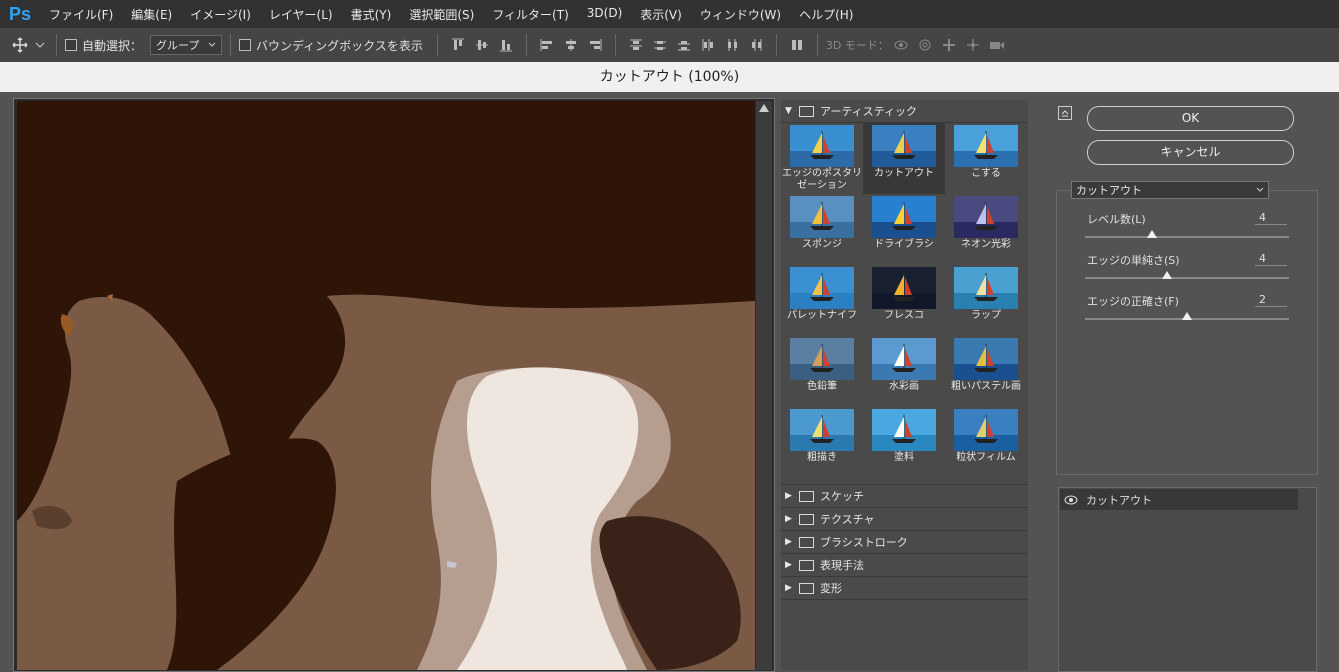 The image size is (1339, 672). What do you see at coordinates (604, 14) in the screenshot?
I see `menu-item: 3D(D)` at bounding box center [604, 14].